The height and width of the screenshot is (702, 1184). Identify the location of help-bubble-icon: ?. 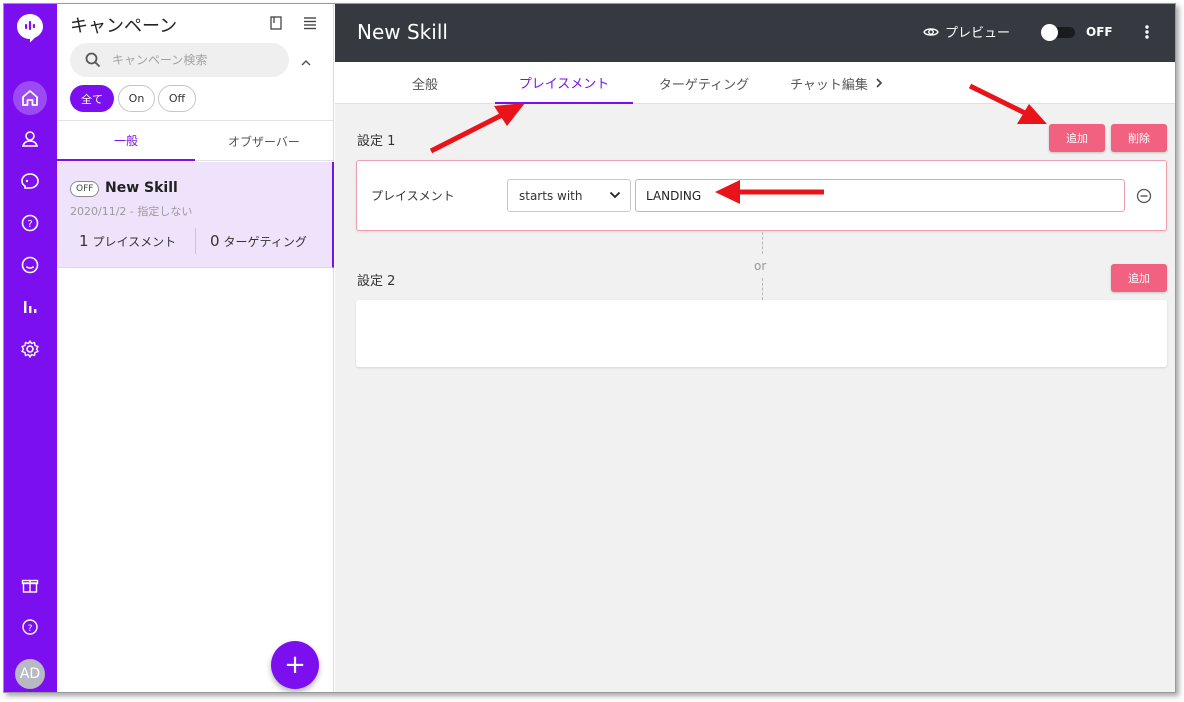
(30, 223).